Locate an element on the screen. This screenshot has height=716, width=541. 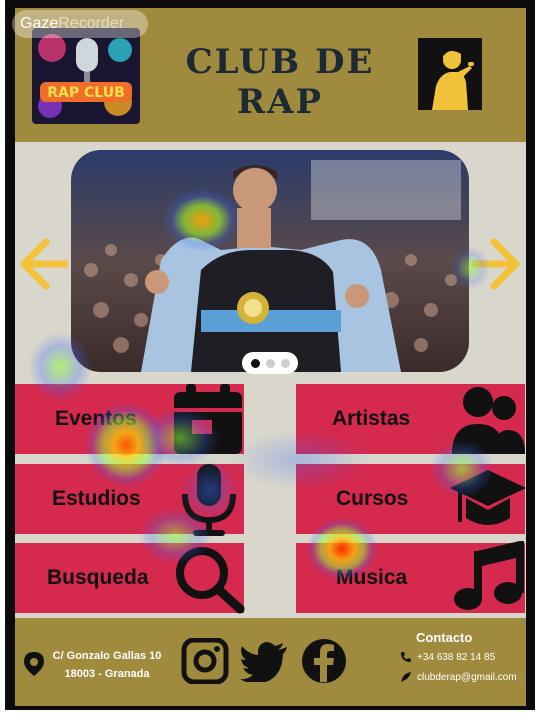
twitter-icon is located at coordinates (264, 662).